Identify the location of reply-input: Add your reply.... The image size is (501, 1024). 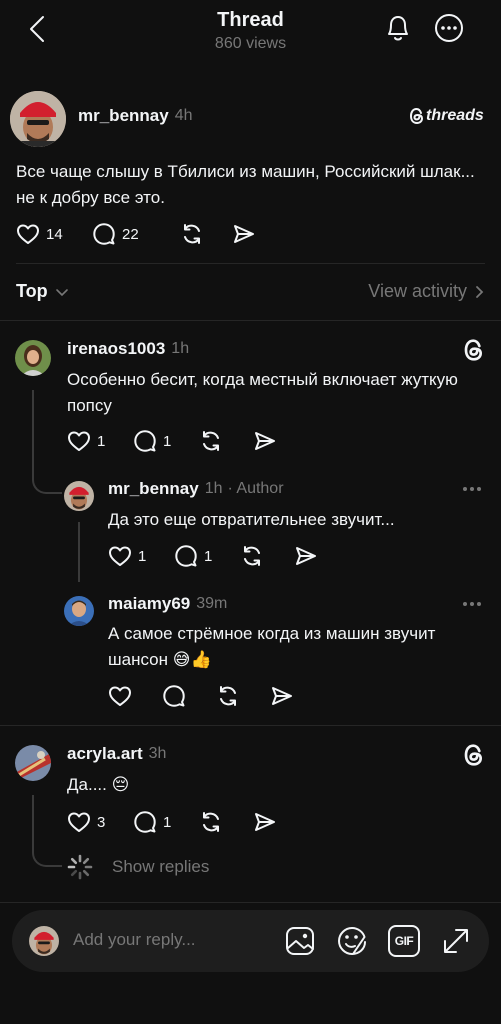
(173, 940).